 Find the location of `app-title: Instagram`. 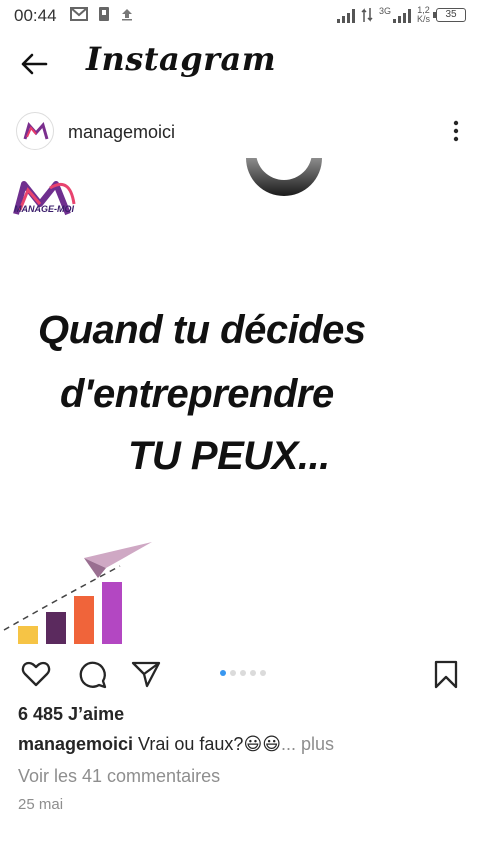

app-title: Instagram is located at coordinates (181, 59).